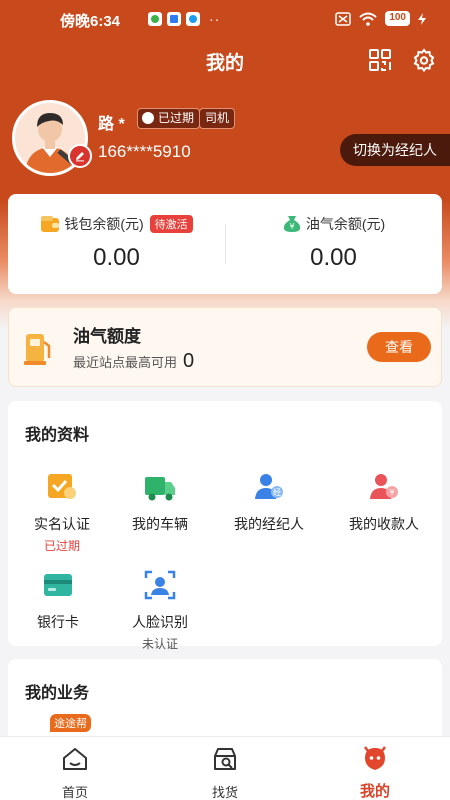 This screenshot has width=450, height=800. Describe the element at coordinates (125, 362) in the screenshot. I see `oil-quota-subtitle: 最近站点最高可用` at that location.